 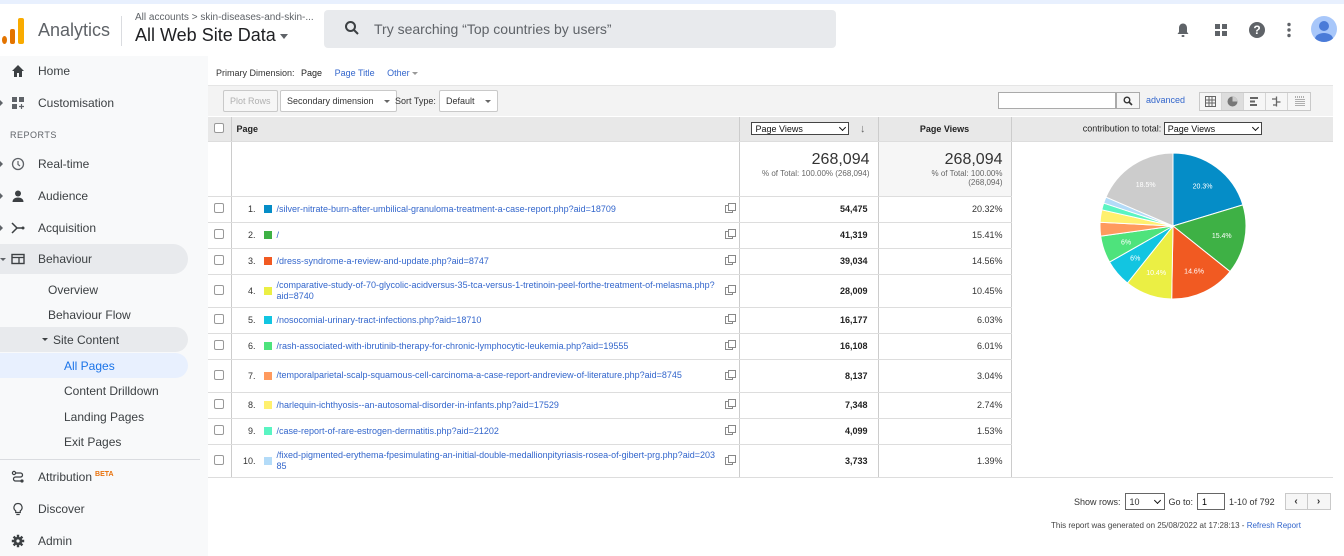 I want to click on sidebar-item-admin: Admin, so click(x=94, y=541).